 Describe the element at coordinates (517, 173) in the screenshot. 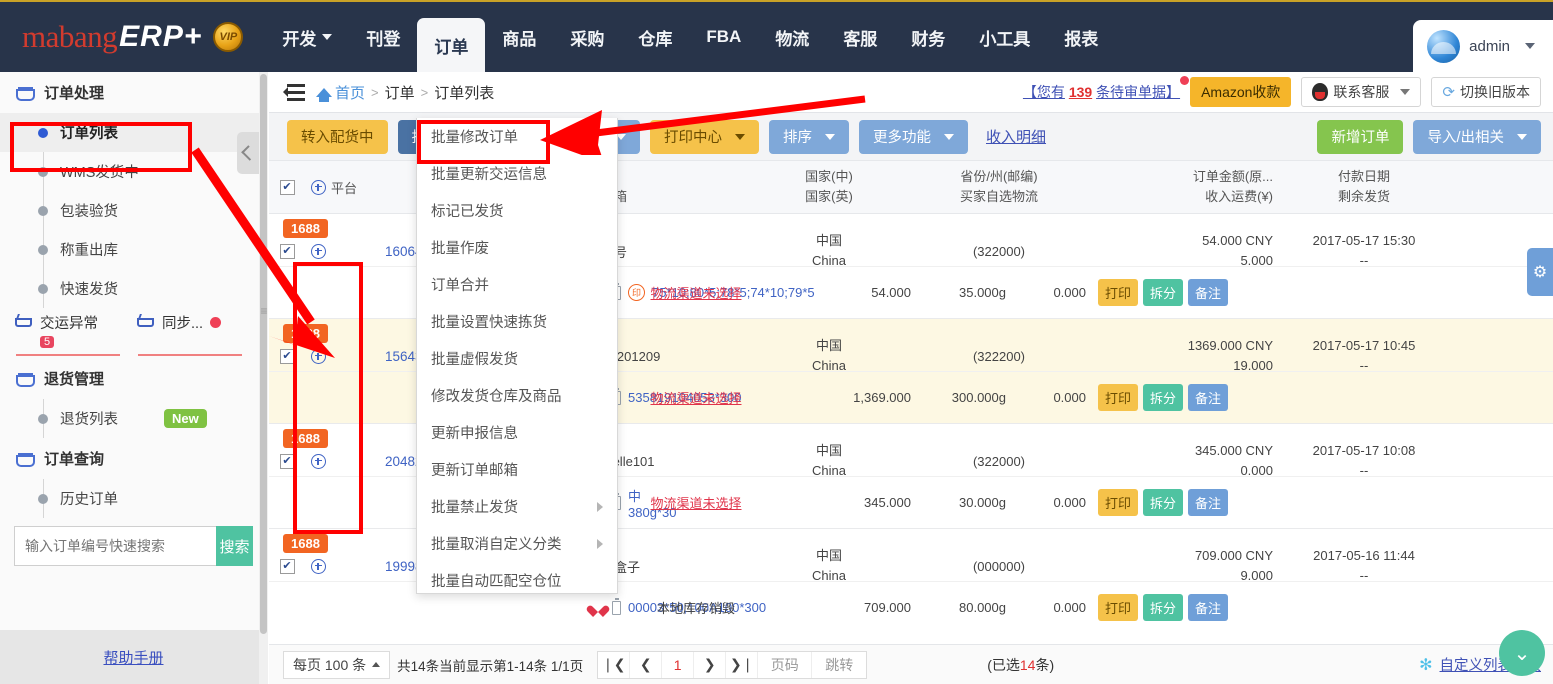

I see `menu-item-batch-update-transport: 批量更新交运信息` at that location.